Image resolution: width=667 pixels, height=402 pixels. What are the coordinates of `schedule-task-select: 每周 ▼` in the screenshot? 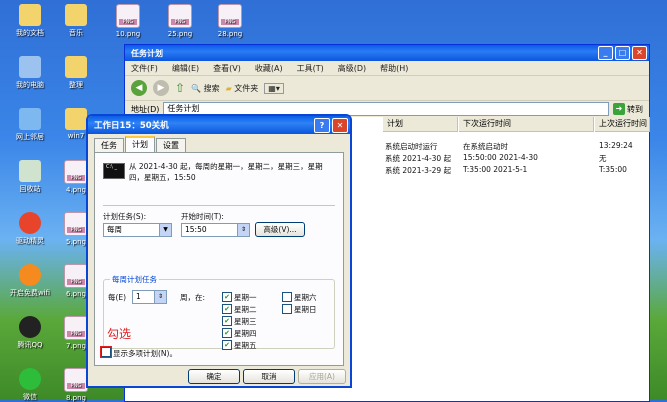 It's located at (137, 230).